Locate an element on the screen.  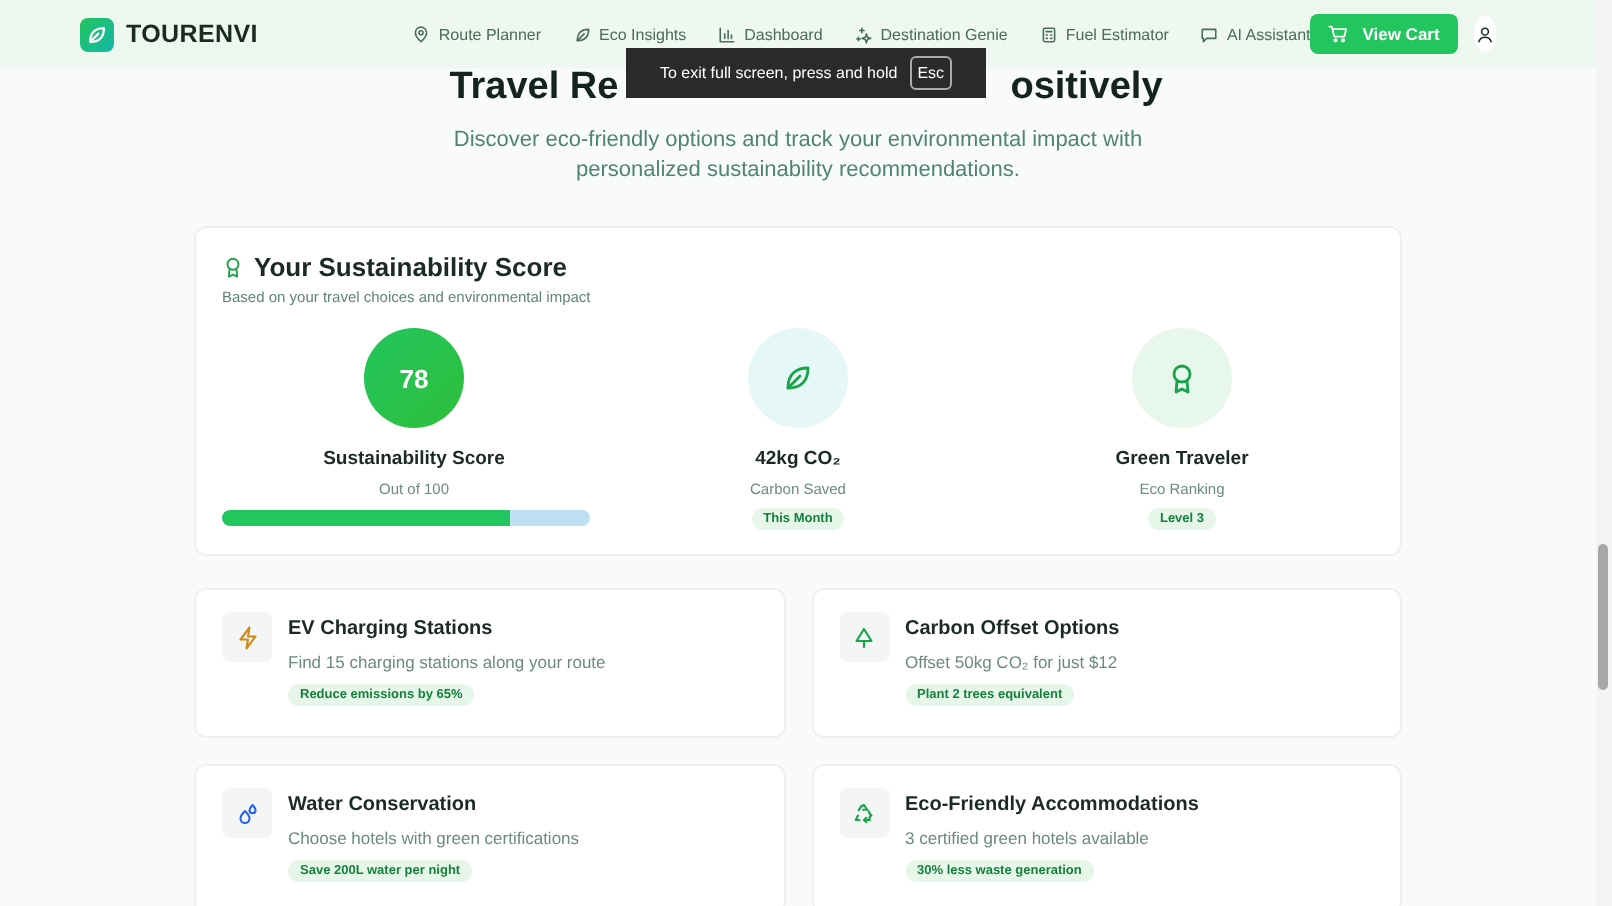
leaf-logo-icon is located at coordinates (97, 34).